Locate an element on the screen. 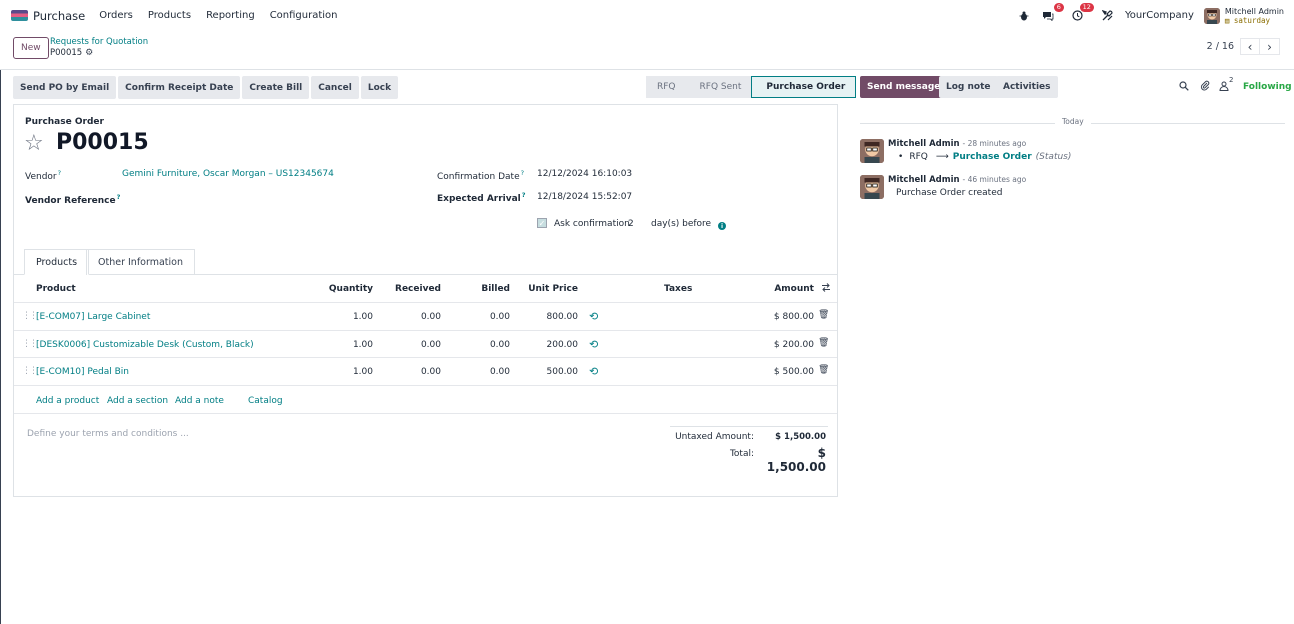 The height and width of the screenshot is (624, 1294). vendor-help-icon: ? is located at coordinates (59, 173).